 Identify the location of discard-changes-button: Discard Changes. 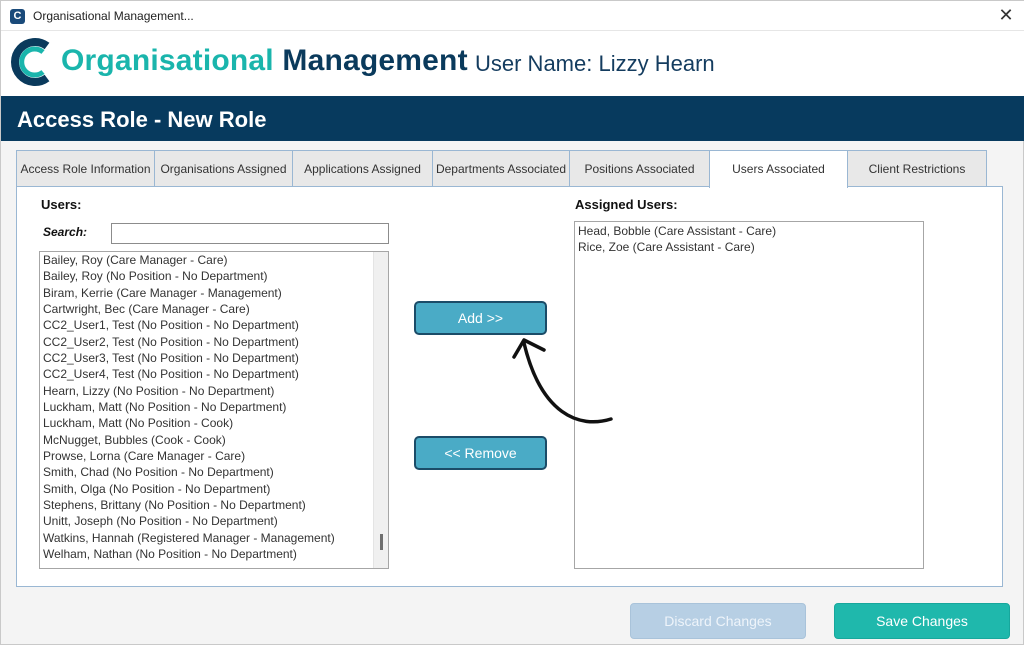
(718, 621).